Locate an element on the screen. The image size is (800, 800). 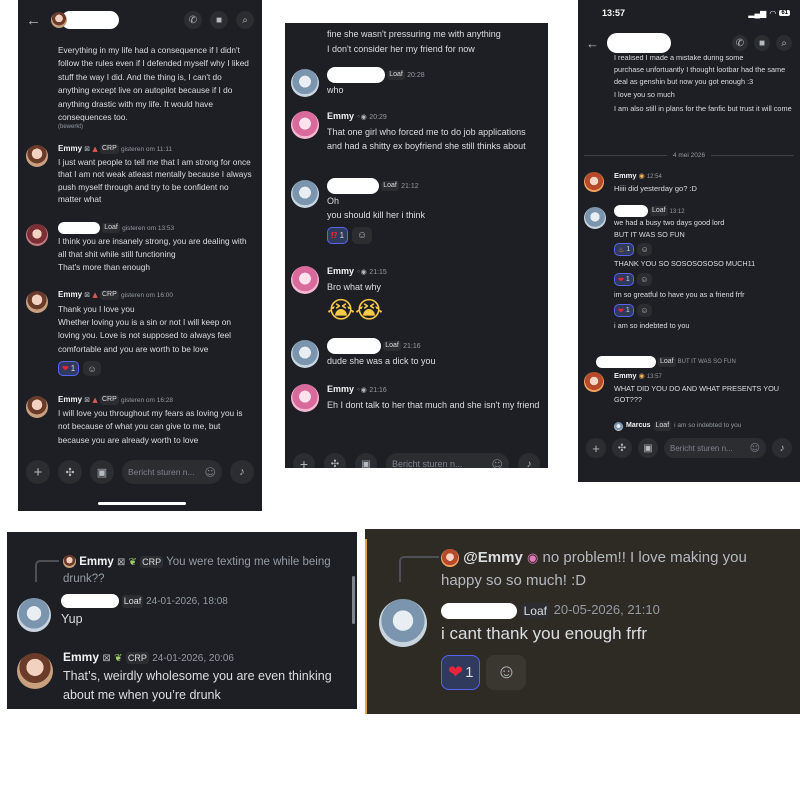
message: Loaf 20:28 who is located at coordinates (416, 82).